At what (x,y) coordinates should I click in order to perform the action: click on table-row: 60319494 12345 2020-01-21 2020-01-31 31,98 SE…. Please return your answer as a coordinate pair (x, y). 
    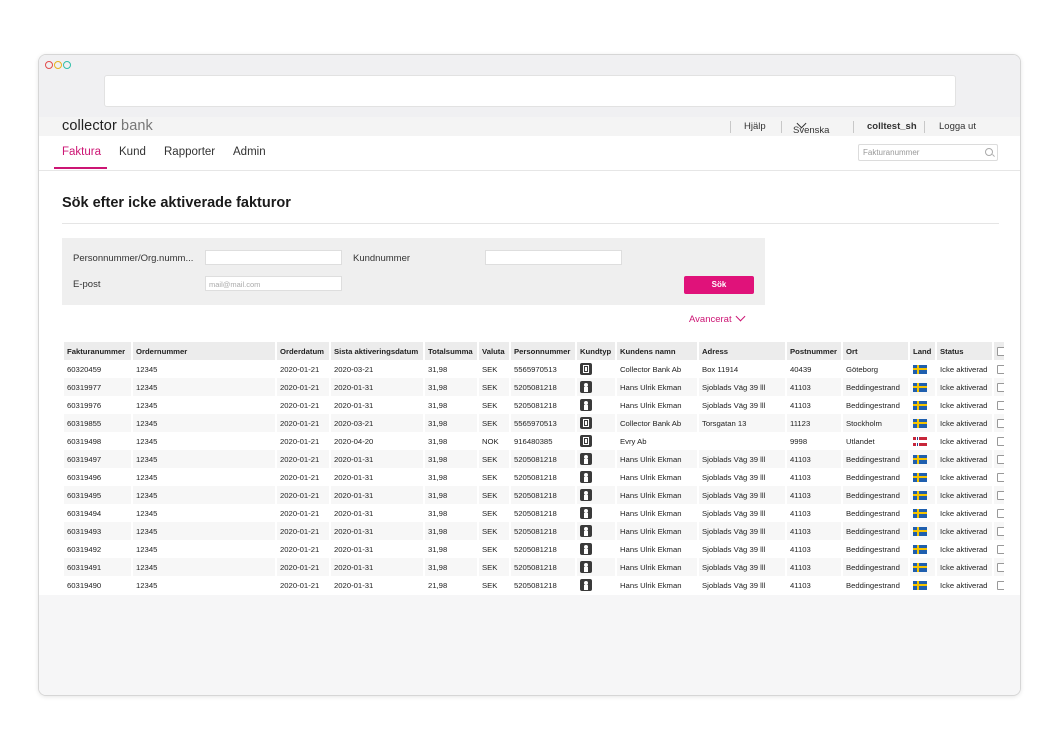
    Looking at the image, I should click on (535, 513).